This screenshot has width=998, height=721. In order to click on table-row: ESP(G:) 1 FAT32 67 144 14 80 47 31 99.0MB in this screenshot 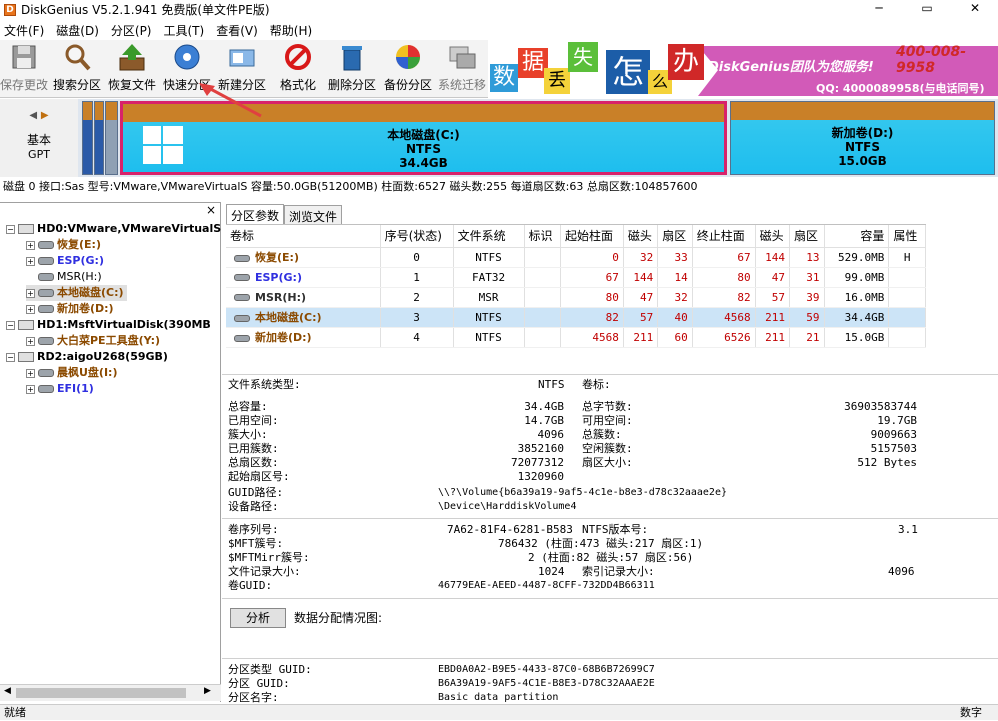, I will do `click(576, 277)`.